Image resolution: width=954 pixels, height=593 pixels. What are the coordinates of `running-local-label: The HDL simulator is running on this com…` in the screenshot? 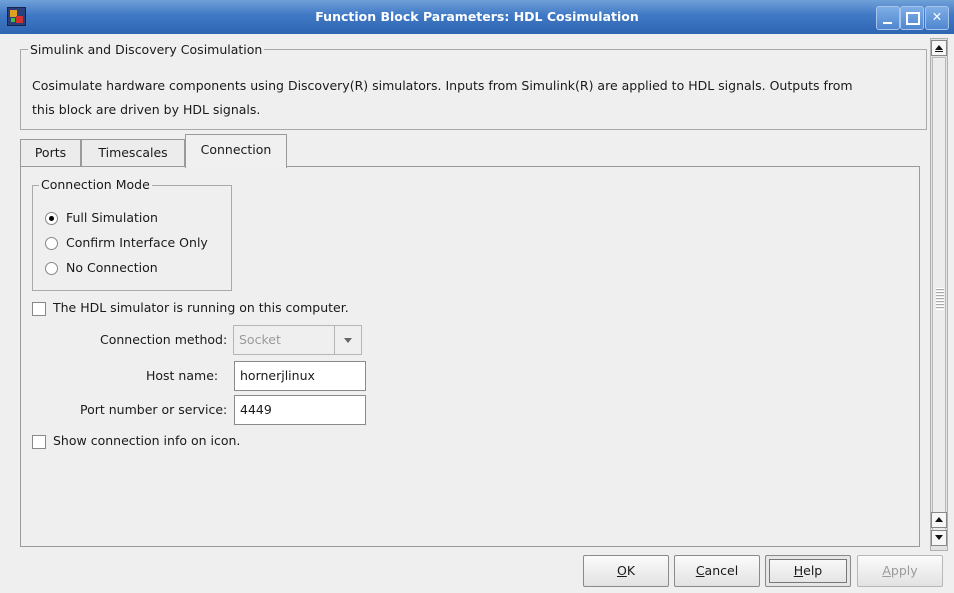 It's located at (201, 307).